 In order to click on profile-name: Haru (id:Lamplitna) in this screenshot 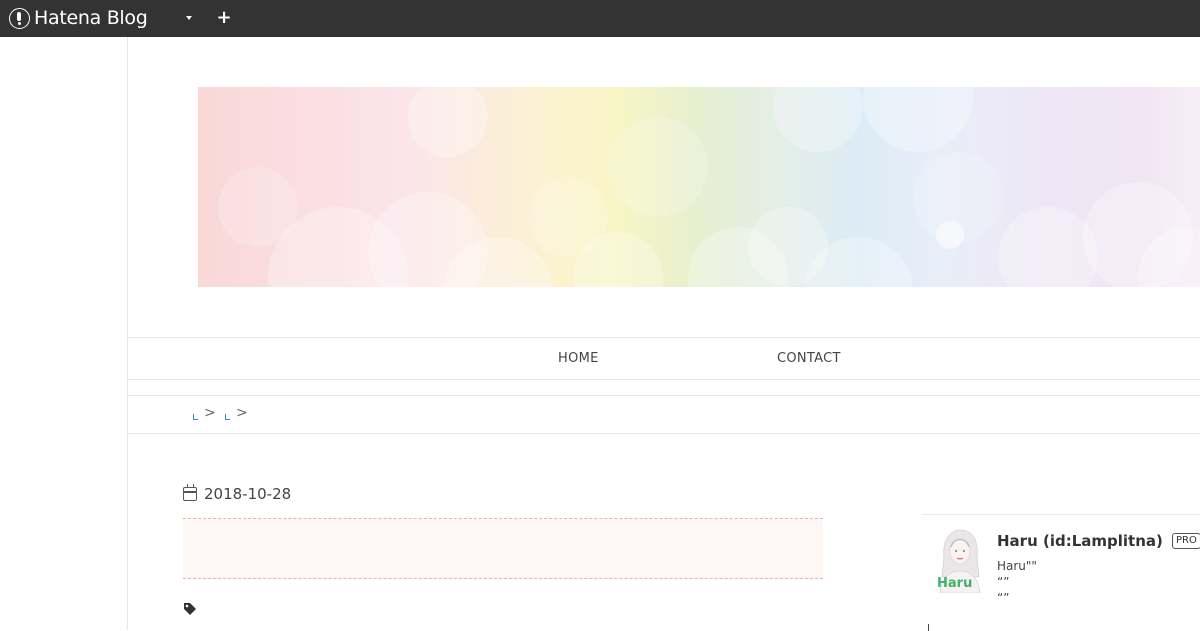, I will do `click(1080, 541)`.